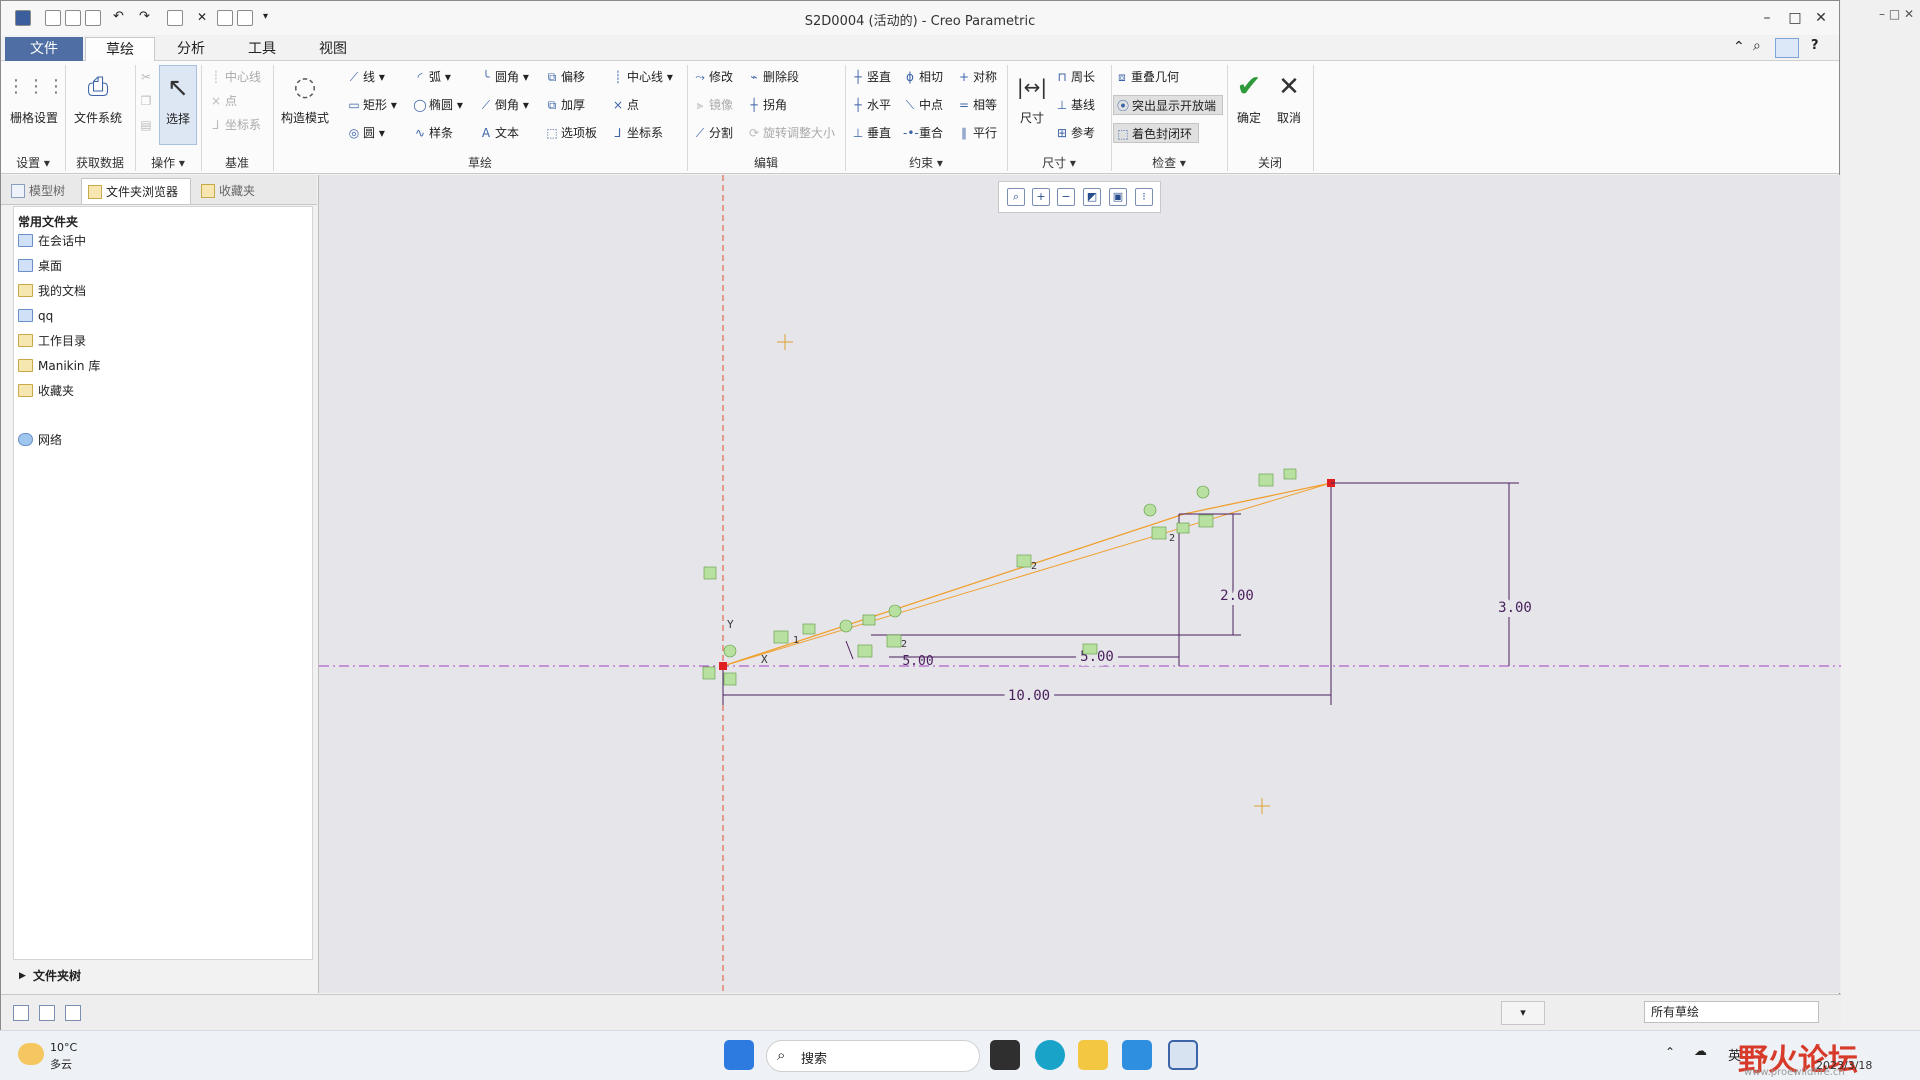  Describe the element at coordinates (1515, 608) in the screenshot. I see `dimension-3: 3.00` at that location.